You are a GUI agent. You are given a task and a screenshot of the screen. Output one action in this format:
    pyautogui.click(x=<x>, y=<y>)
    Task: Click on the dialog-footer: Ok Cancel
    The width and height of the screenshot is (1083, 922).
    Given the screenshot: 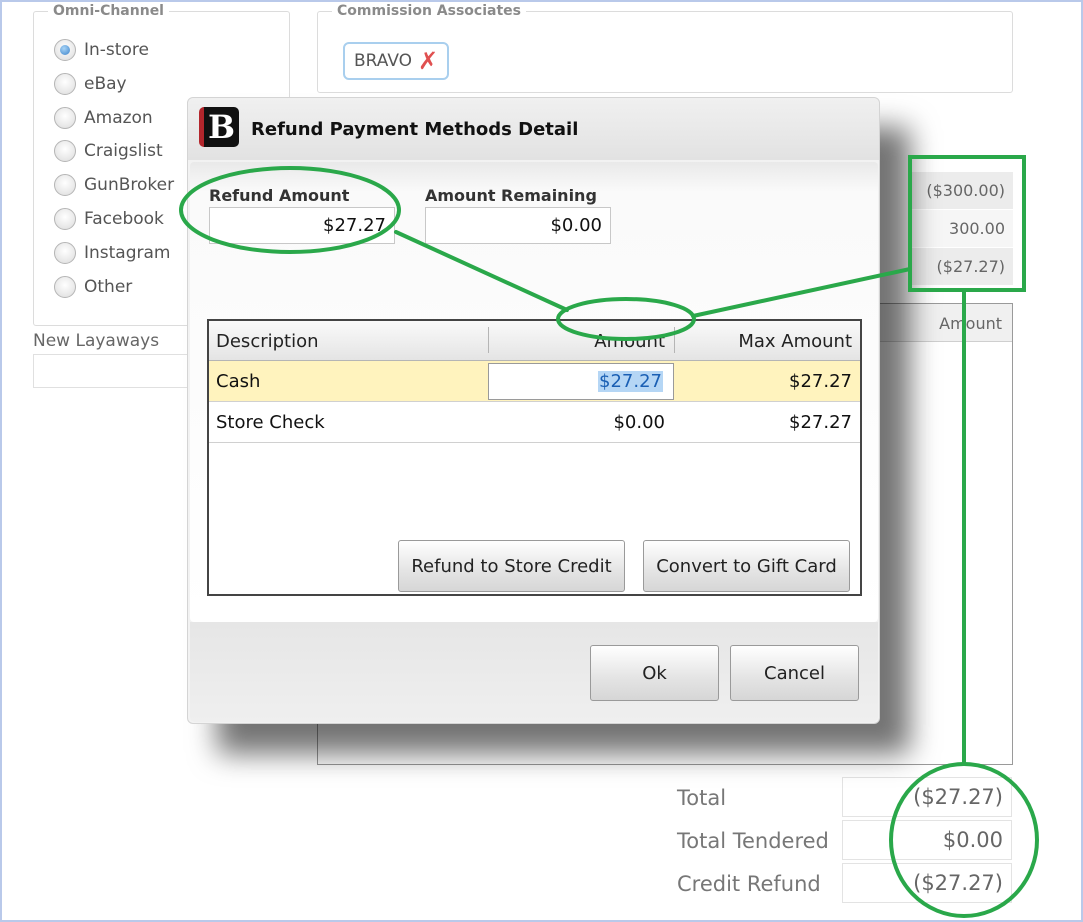 What is the action you would take?
    pyautogui.click(x=534, y=672)
    